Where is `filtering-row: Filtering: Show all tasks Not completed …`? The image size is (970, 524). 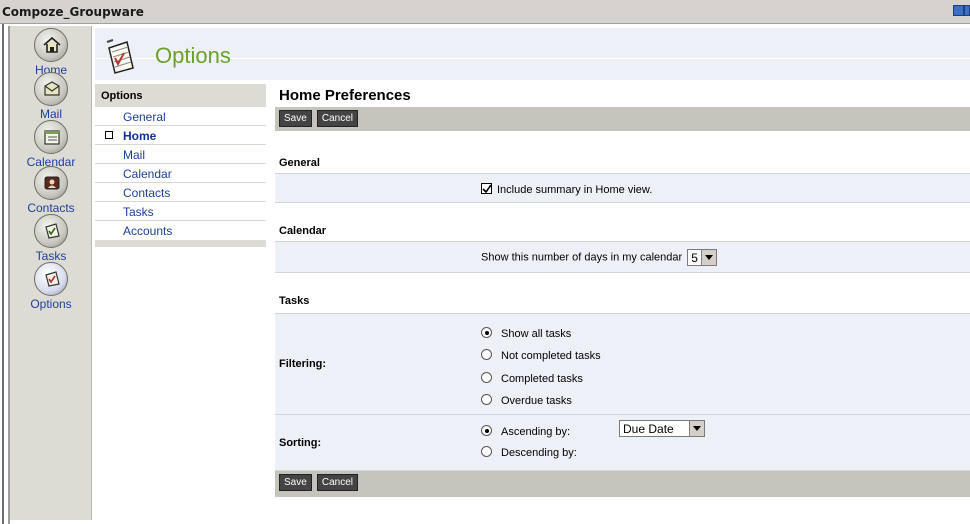 filtering-row: Filtering: Show all tasks Not completed … is located at coordinates (622, 364).